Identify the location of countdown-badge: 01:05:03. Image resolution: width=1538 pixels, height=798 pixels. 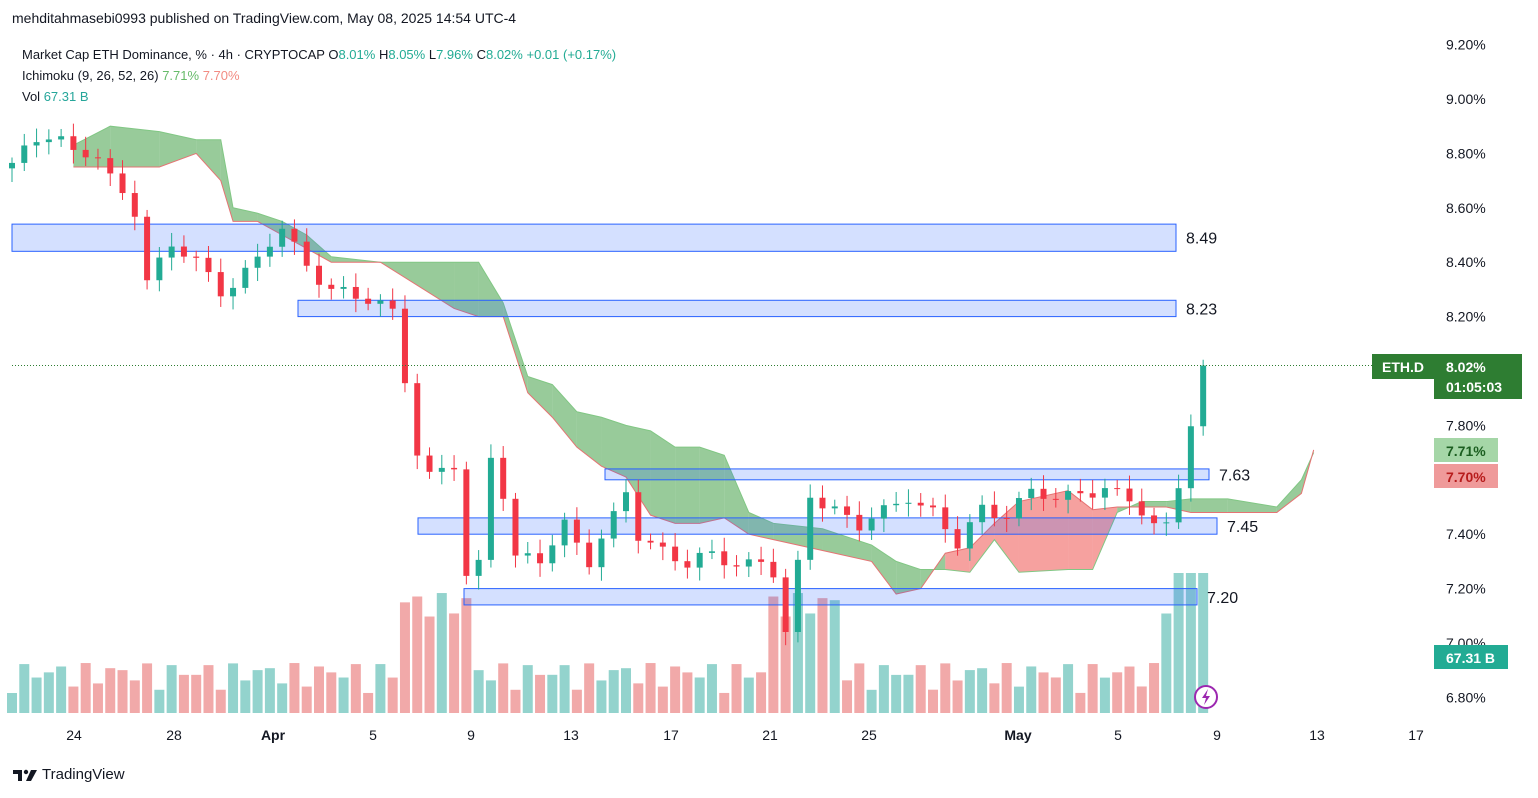
(1474, 387).